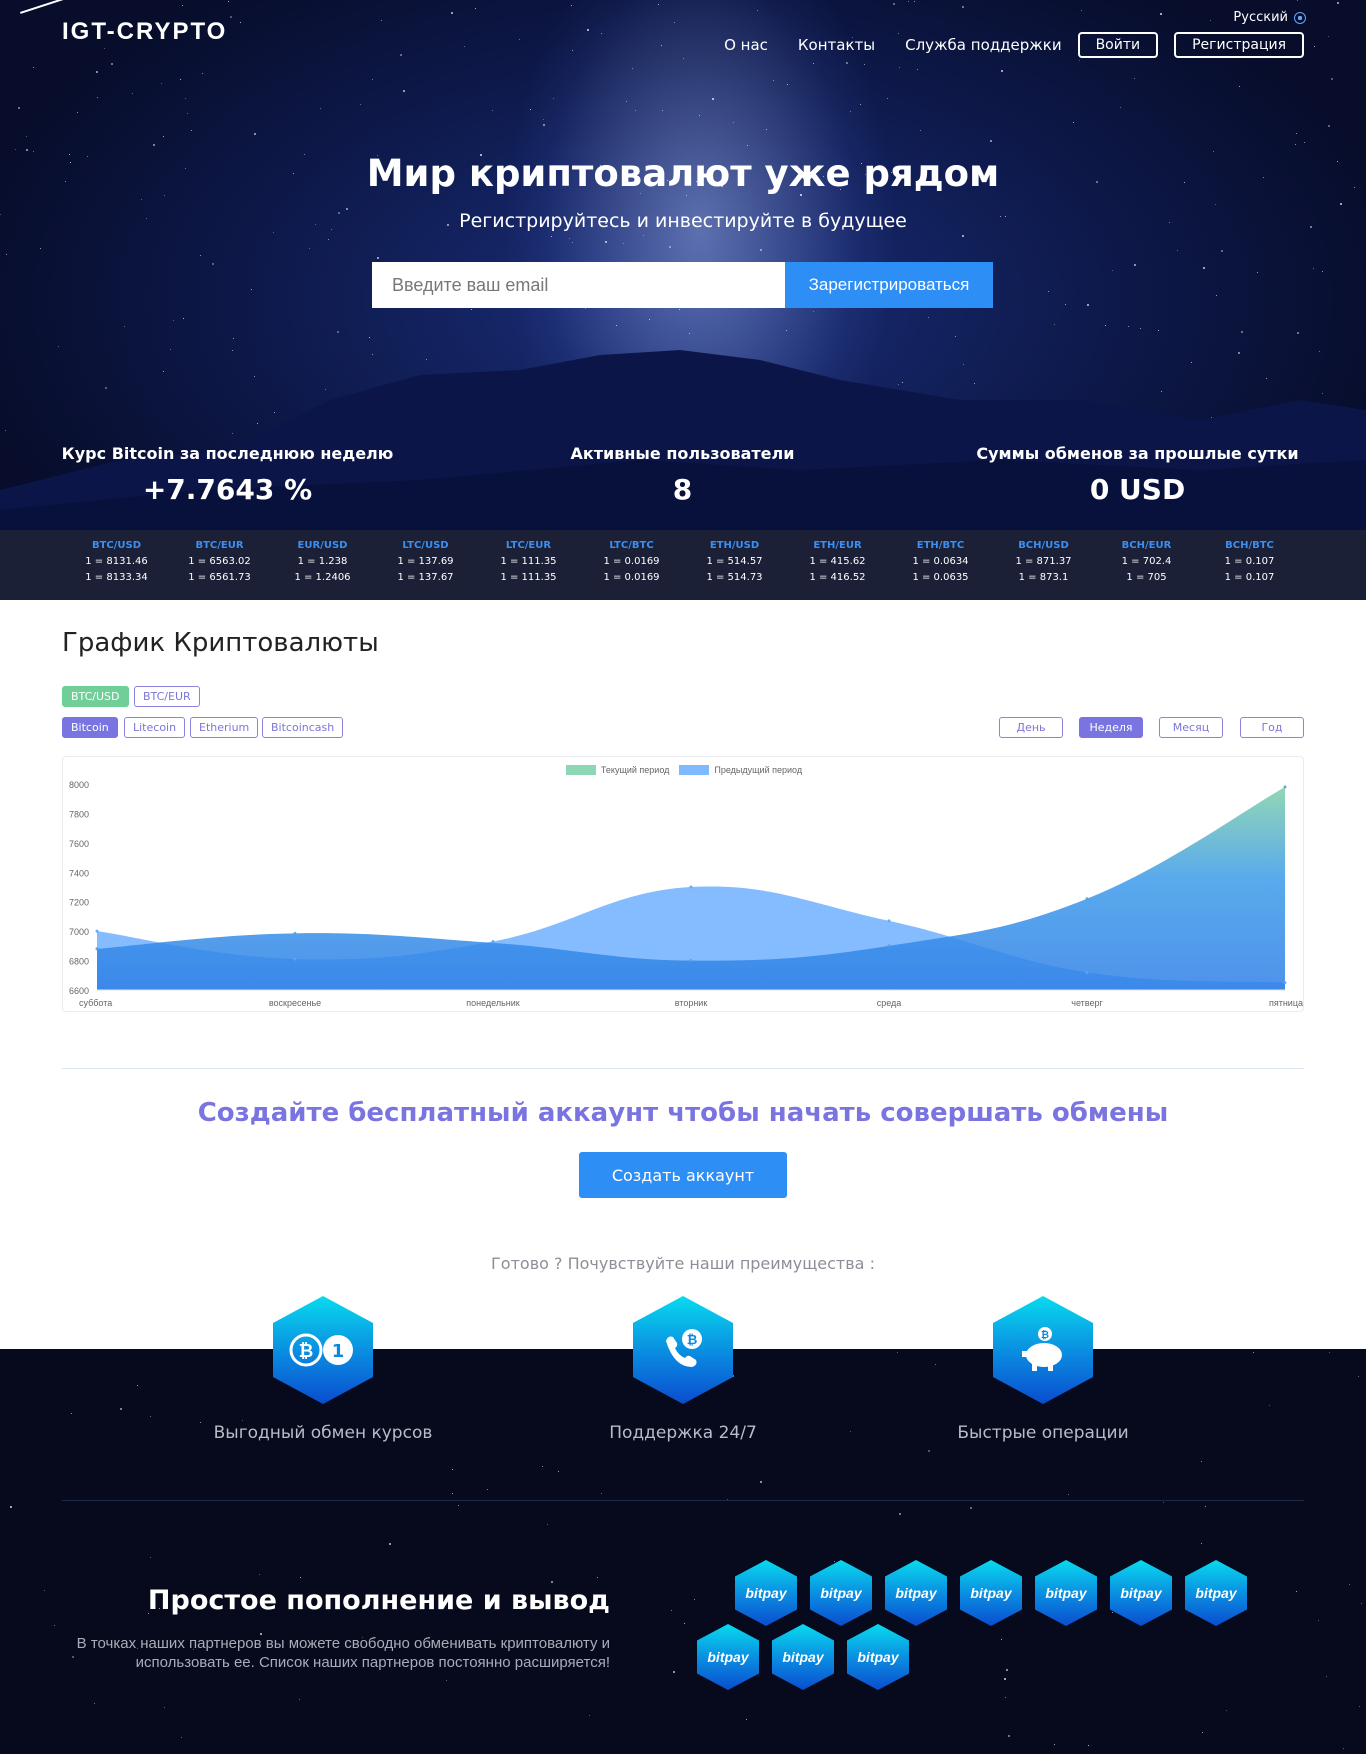  I want to click on tab-coin-bitcoin: Bitcoin, so click(90, 727).